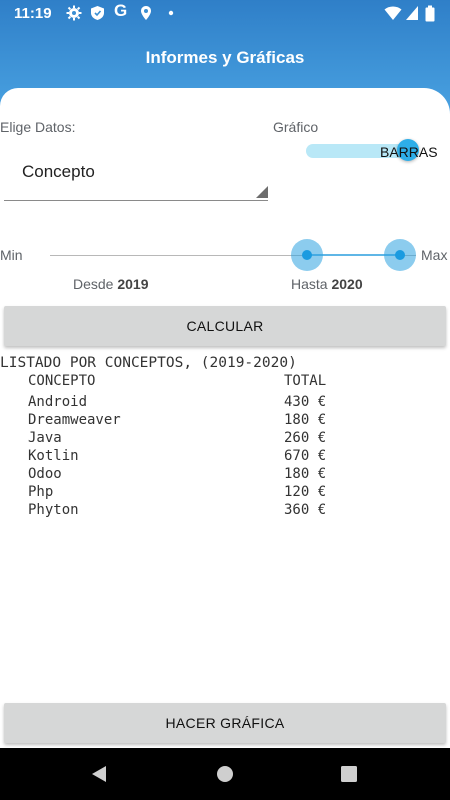 The image size is (450, 800). Describe the element at coordinates (412, 14) in the screenshot. I see `signal-icon` at that location.